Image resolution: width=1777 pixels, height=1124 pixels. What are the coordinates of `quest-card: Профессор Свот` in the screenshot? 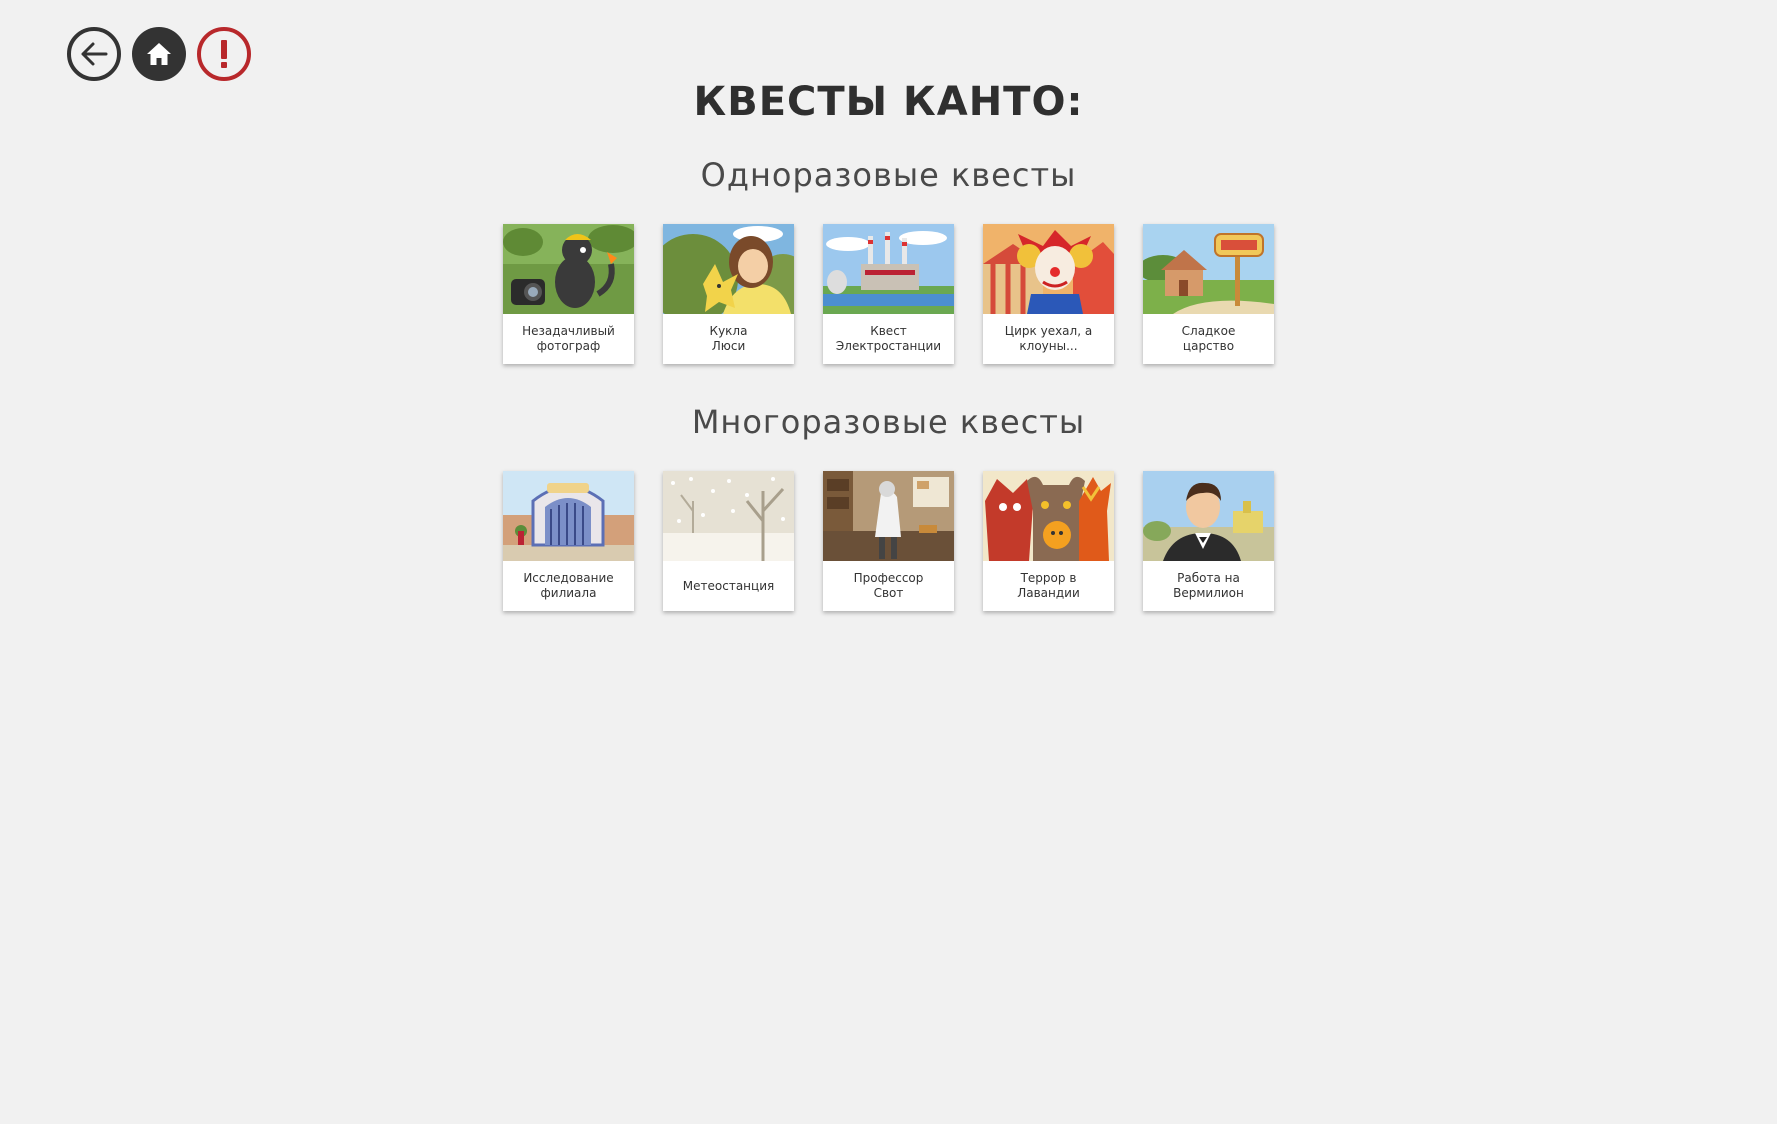 It's located at (888, 541).